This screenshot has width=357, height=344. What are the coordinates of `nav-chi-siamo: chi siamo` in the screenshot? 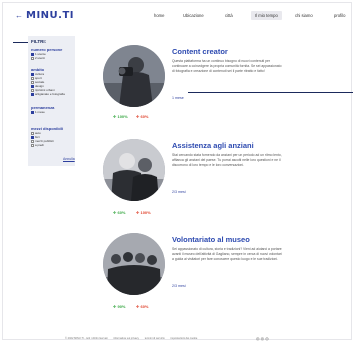 It's located at (304, 15).